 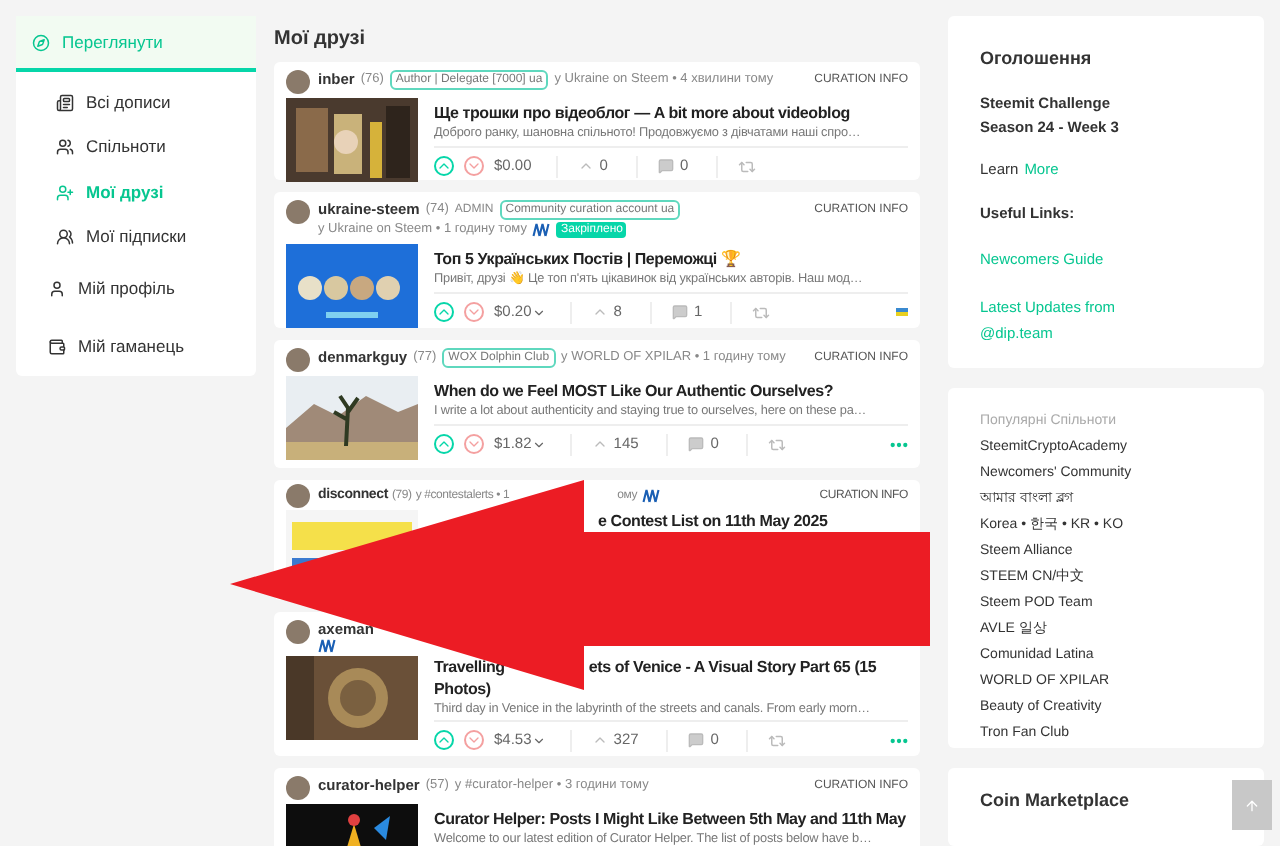 What do you see at coordinates (65, 102) in the screenshot?
I see `newspaper-icon` at bounding box center [65, 102].